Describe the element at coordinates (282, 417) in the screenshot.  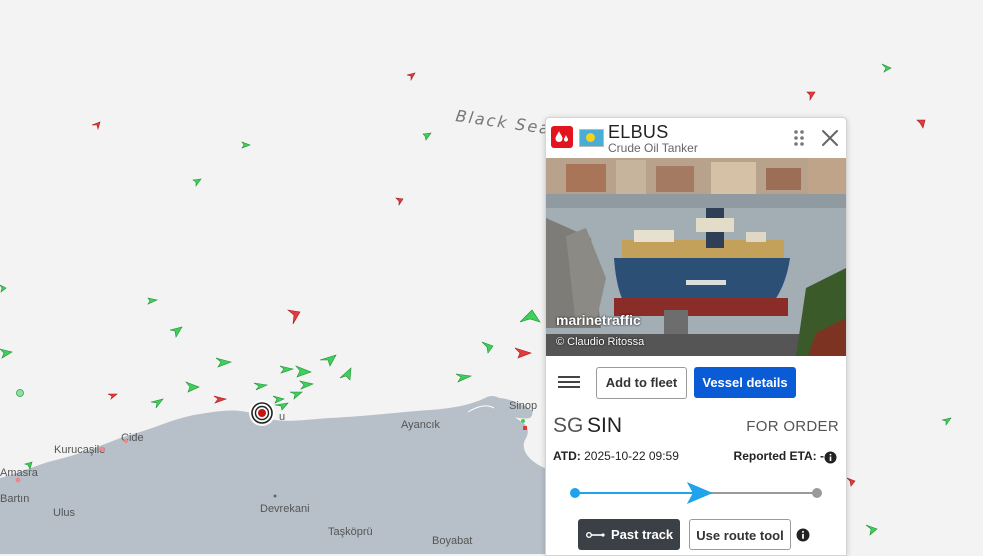
I see `place-partial: u` at that location.